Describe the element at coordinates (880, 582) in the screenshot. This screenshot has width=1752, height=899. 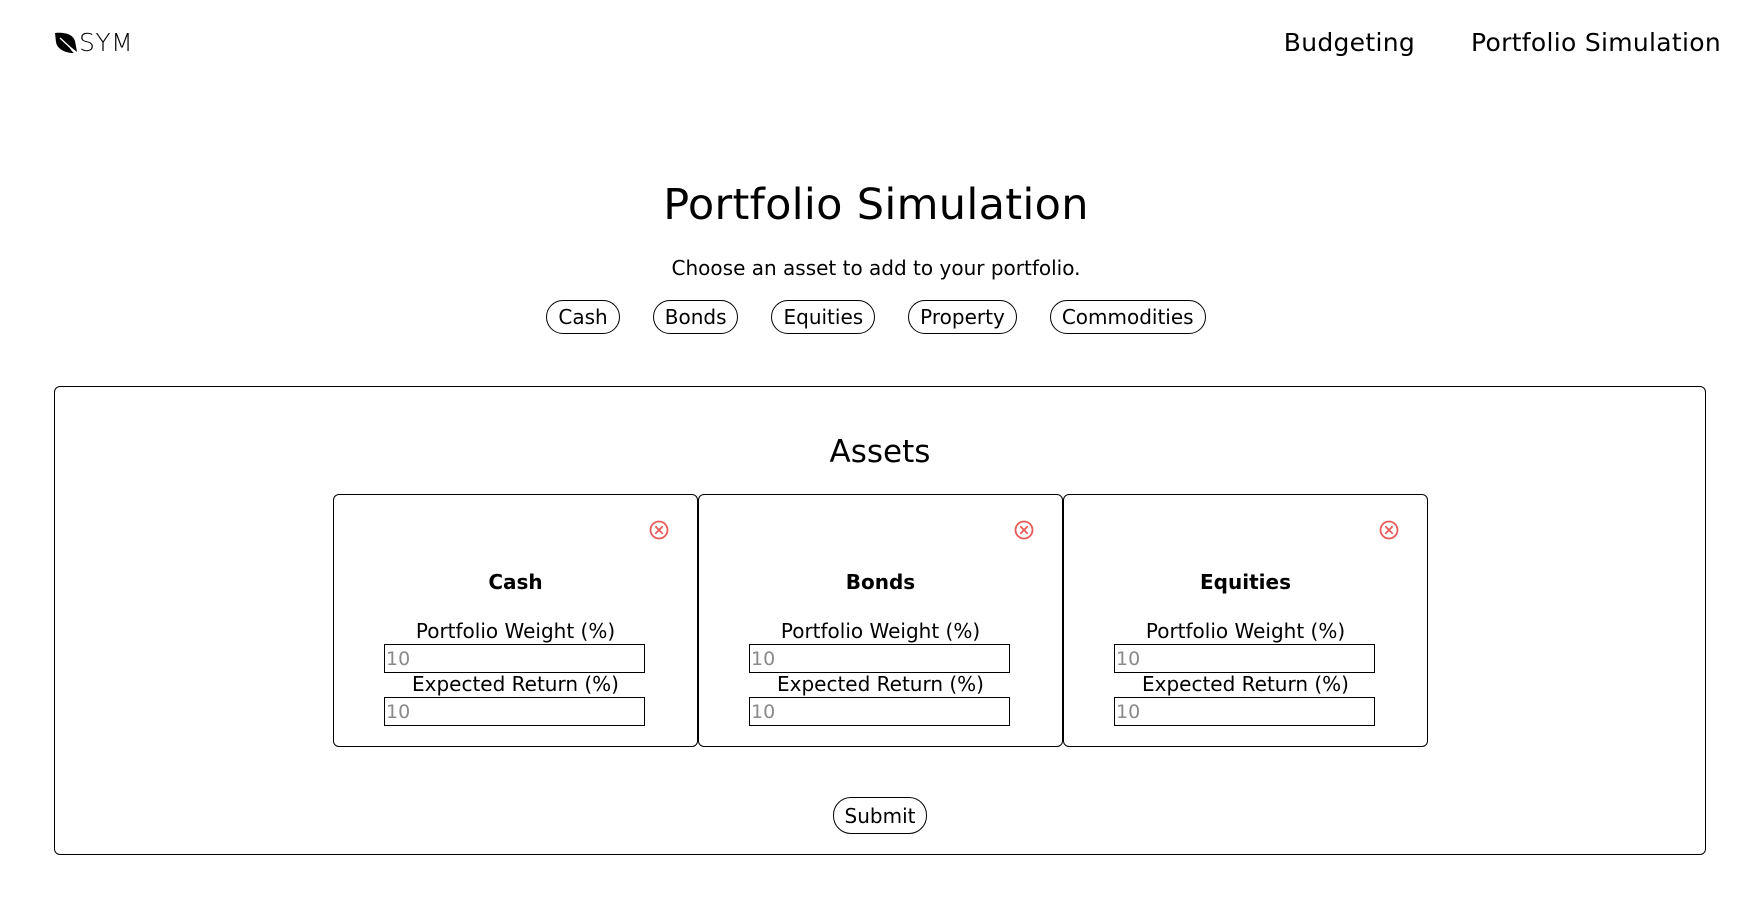
I see `asset-card-title: Bonds` at that location.